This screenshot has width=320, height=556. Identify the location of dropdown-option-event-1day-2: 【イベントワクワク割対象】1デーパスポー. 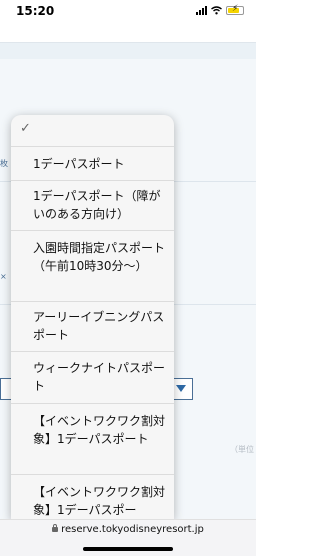
(92, 497).